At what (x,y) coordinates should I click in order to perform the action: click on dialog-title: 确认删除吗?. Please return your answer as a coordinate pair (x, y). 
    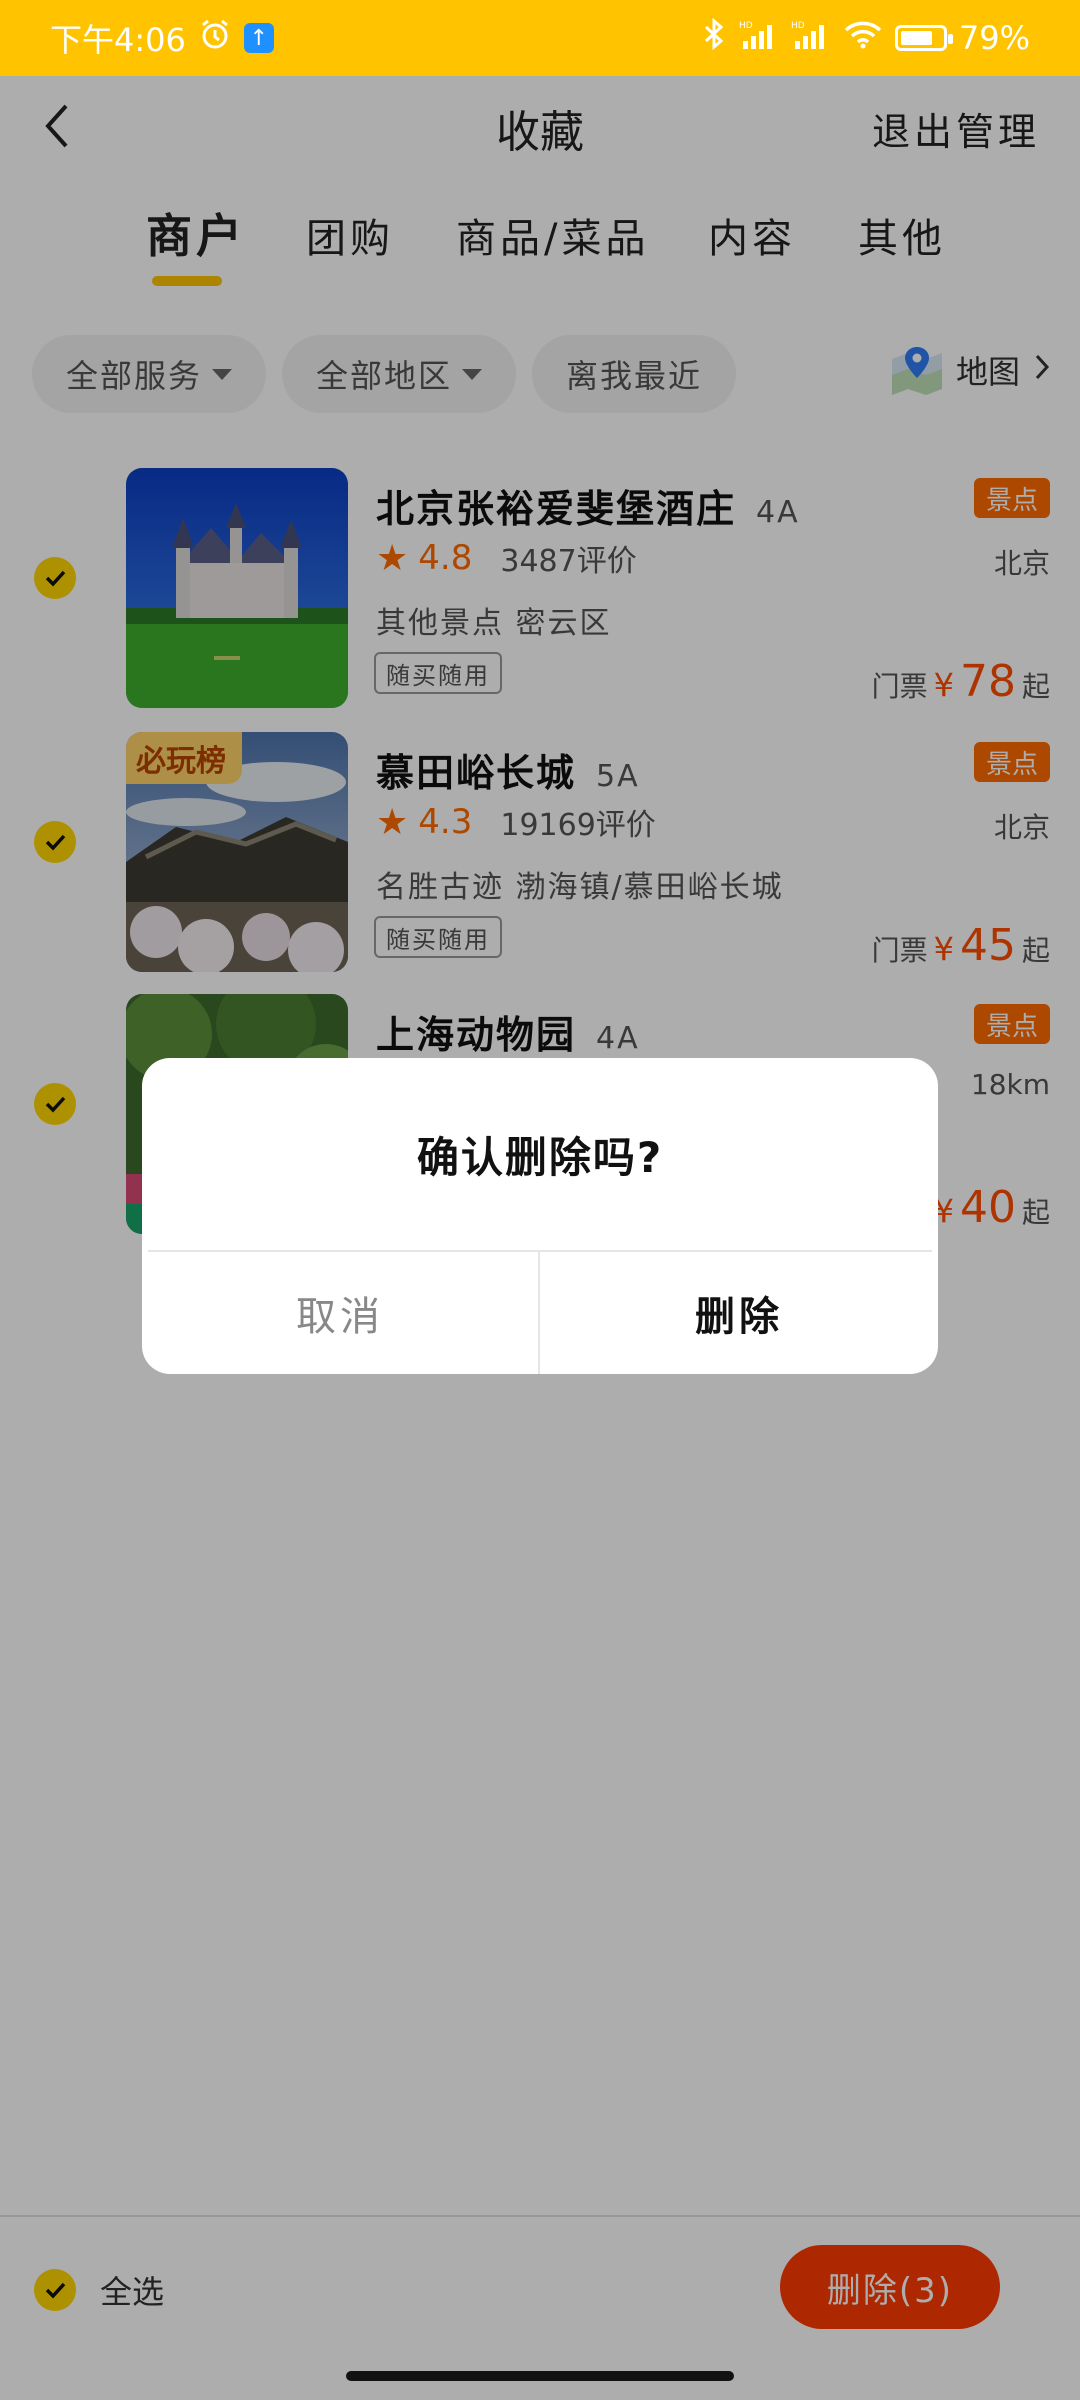
    Looking at the image, I should click on (540, 1157).